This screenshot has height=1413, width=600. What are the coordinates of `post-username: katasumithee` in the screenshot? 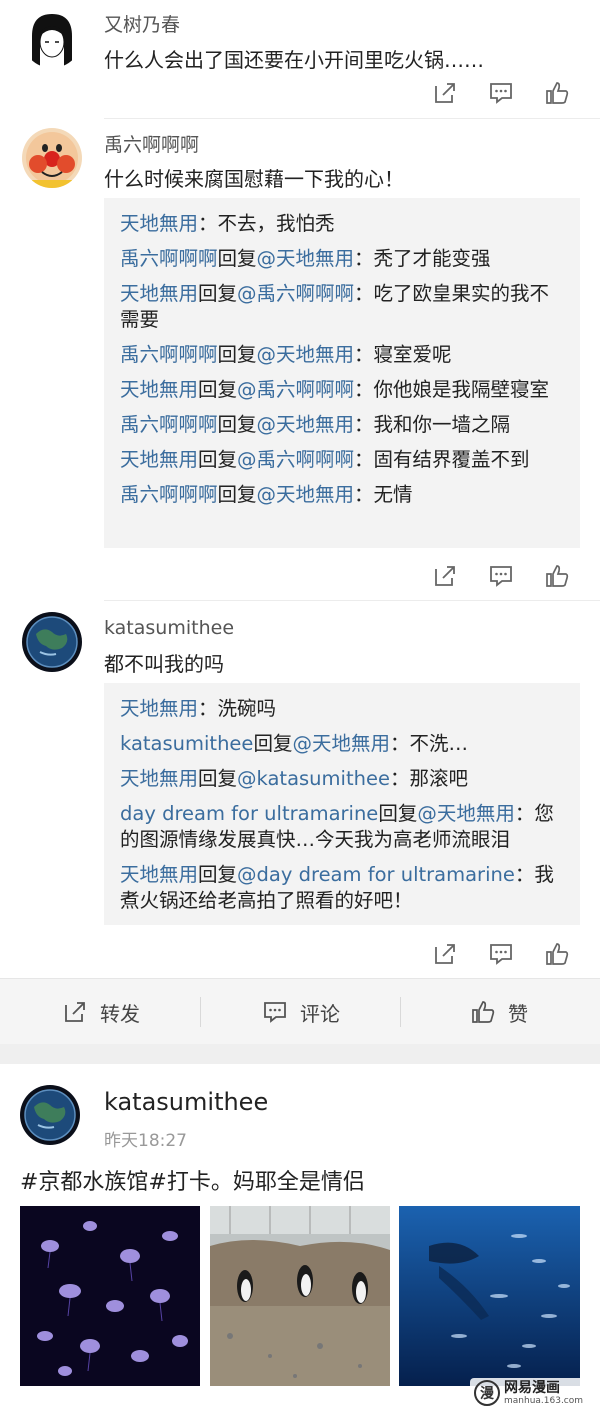 It's located at (186, 1102).